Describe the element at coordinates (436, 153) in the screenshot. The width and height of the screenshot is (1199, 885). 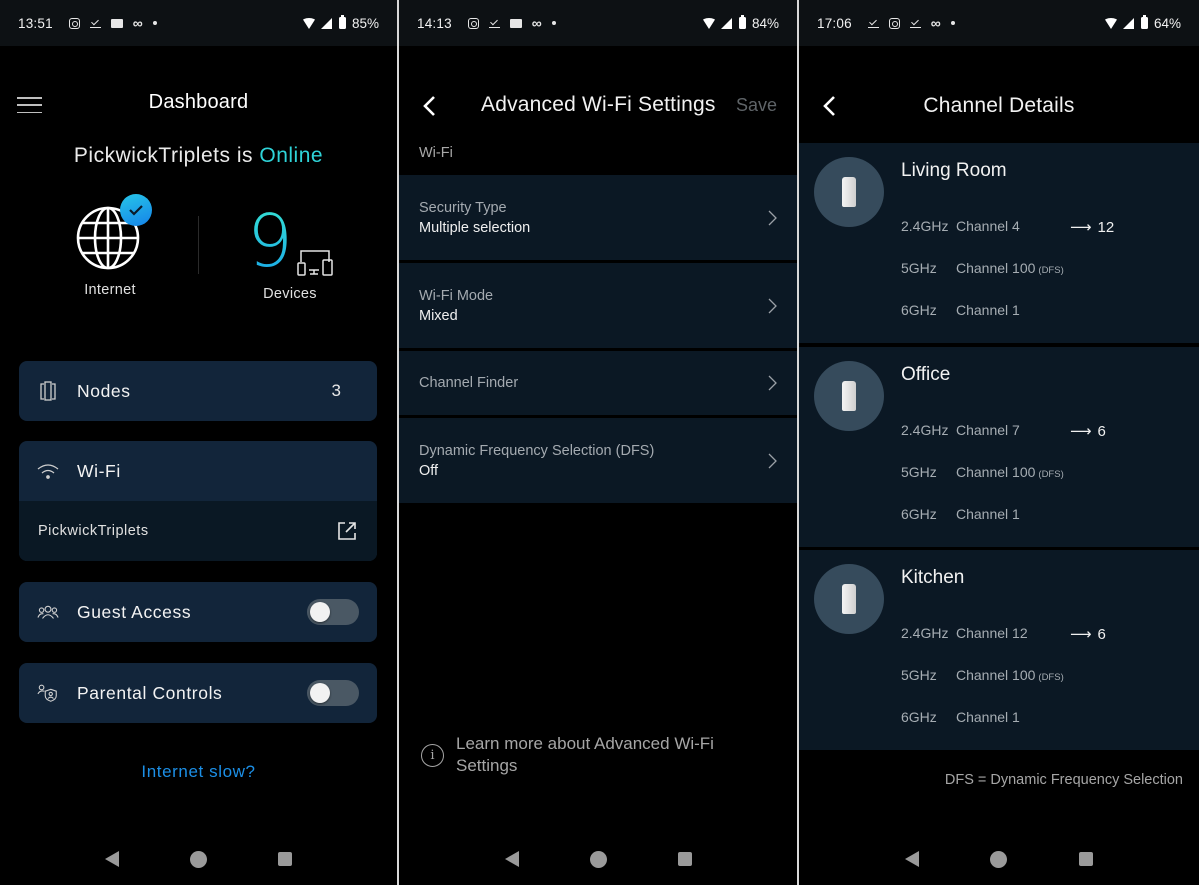
I see `section-label-wifi: Wi-Fi` at that location.